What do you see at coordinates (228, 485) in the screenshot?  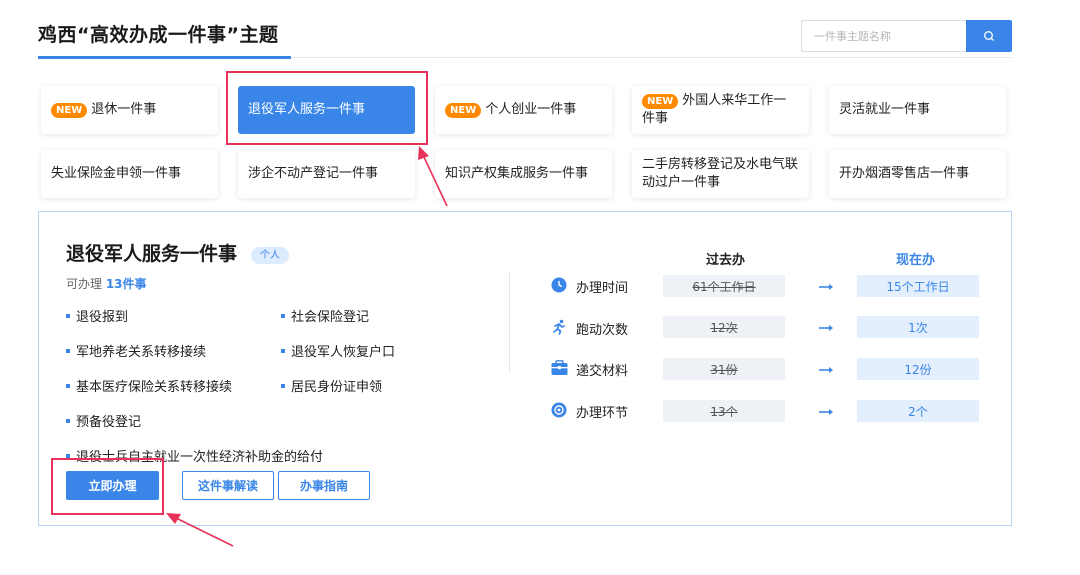 I see `interpret-button: 这件事解读` at bounding box center [228, 485].